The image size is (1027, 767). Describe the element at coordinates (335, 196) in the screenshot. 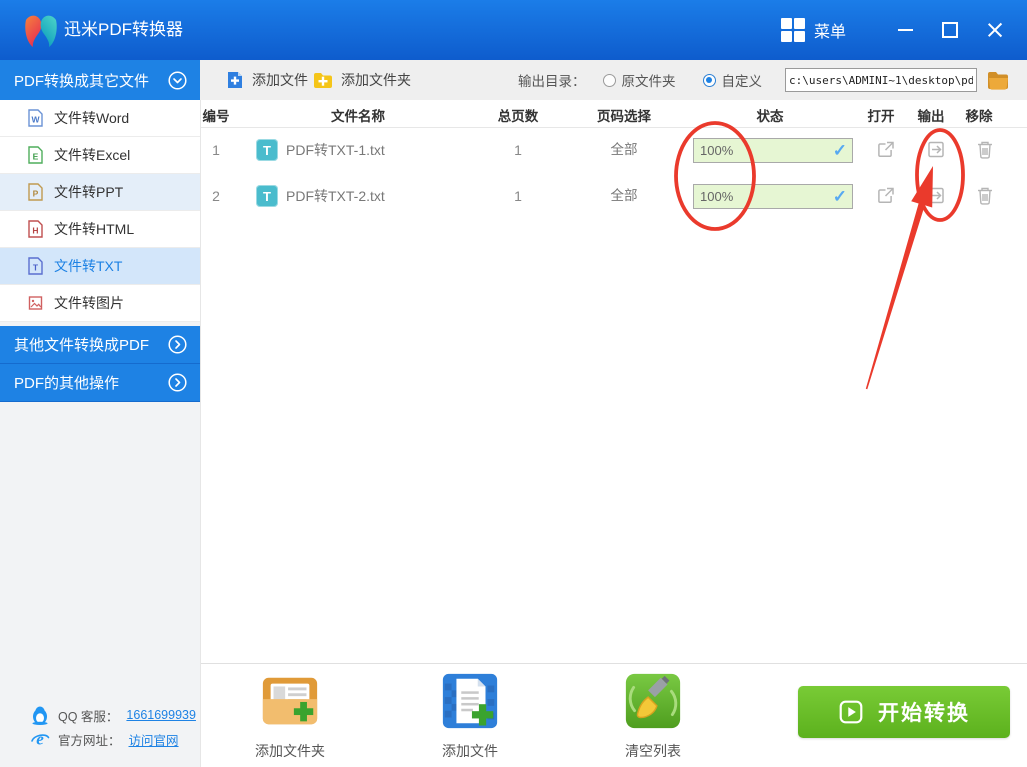

I see `file-name: PDF转TXT-2.txt` at that location.